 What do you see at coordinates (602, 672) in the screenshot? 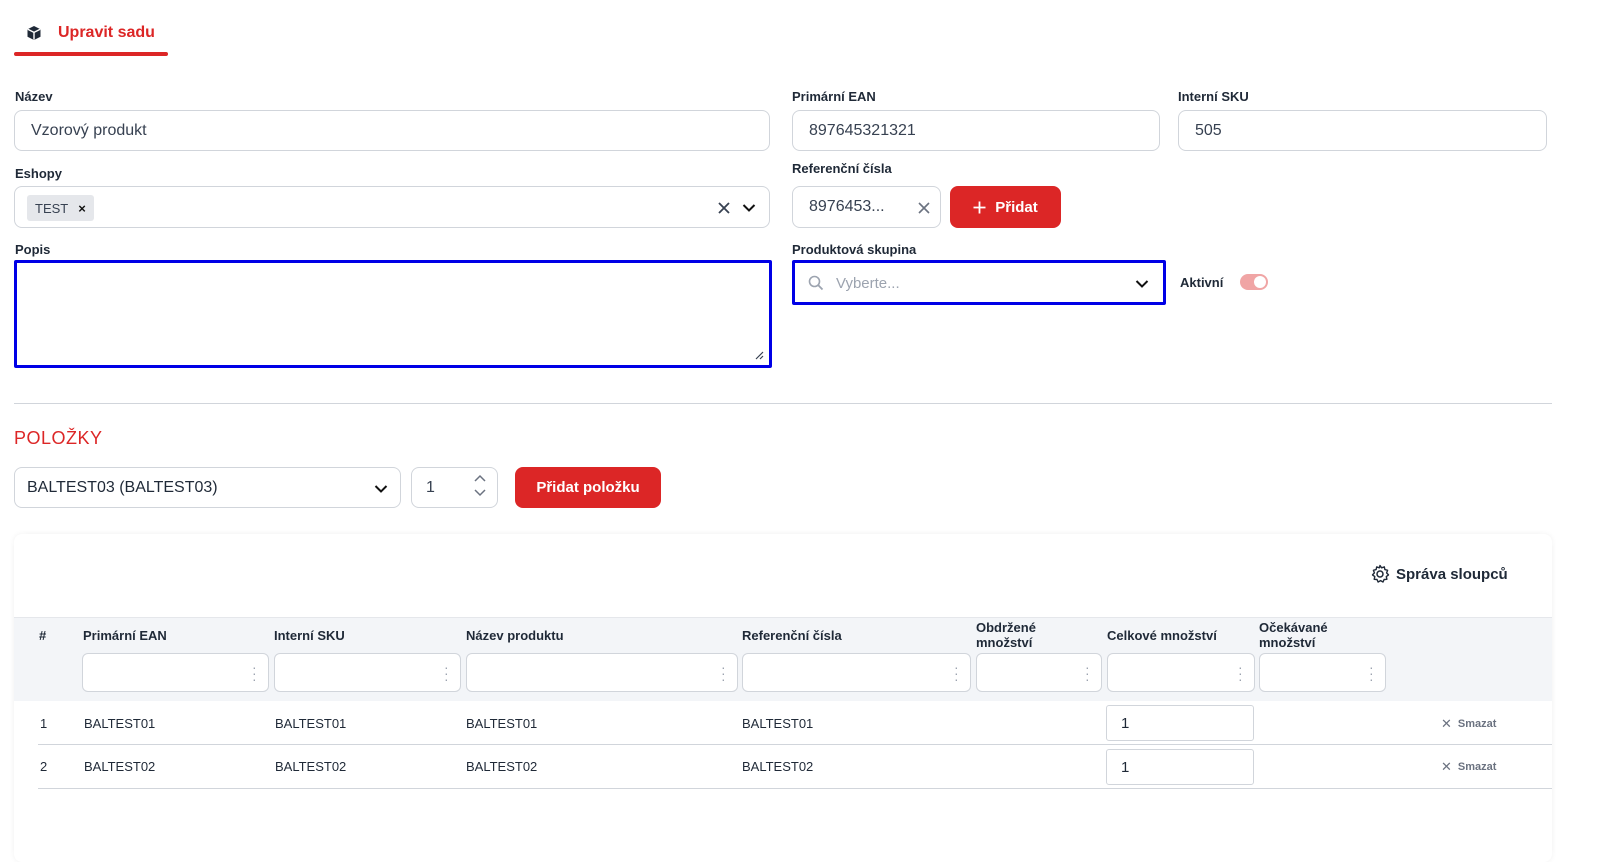
I see `filter-product-name: · · ·` at bounding box center [602, 672].